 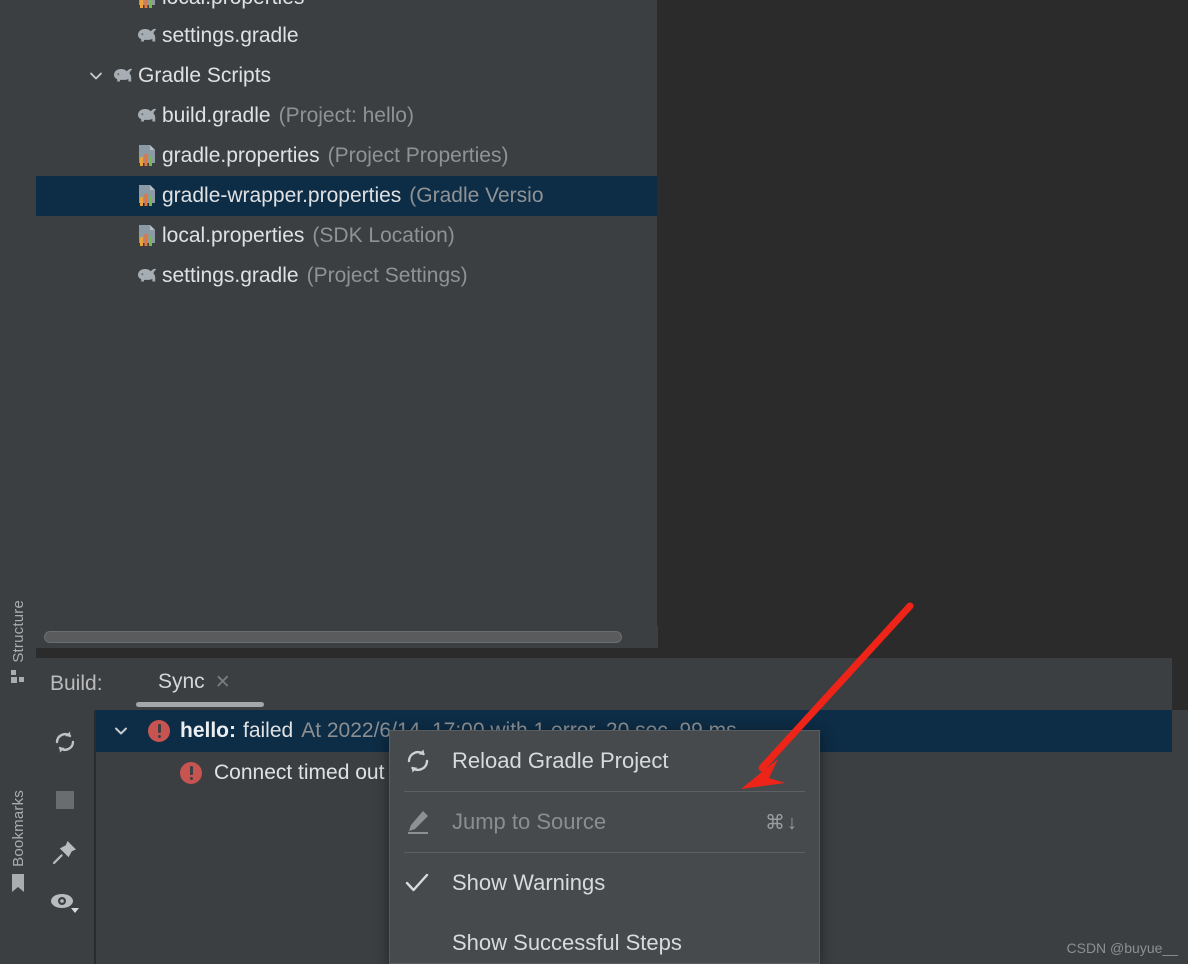 I want to click on stop-button, so click(x=65, y=800).